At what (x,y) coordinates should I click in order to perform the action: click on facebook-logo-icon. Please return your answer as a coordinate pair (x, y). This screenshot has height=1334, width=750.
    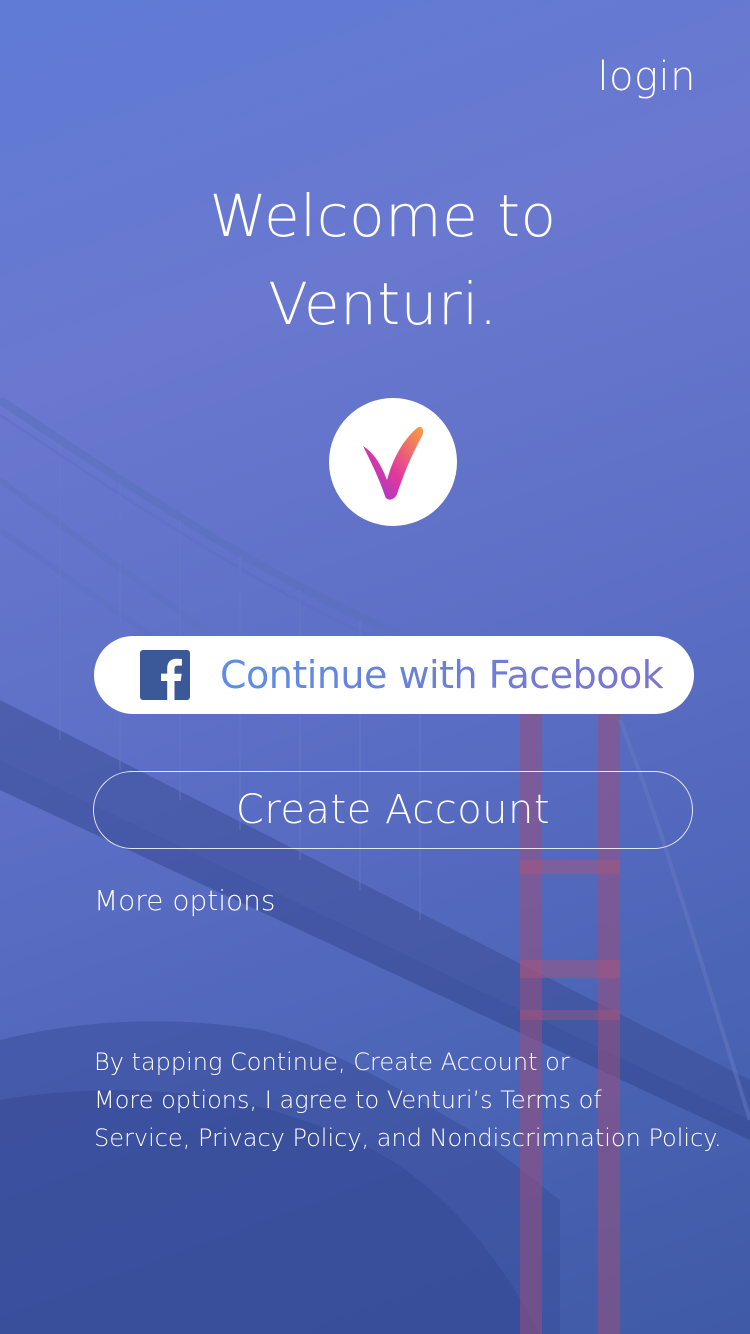
    Looking at the image, I should click on (165, 675).